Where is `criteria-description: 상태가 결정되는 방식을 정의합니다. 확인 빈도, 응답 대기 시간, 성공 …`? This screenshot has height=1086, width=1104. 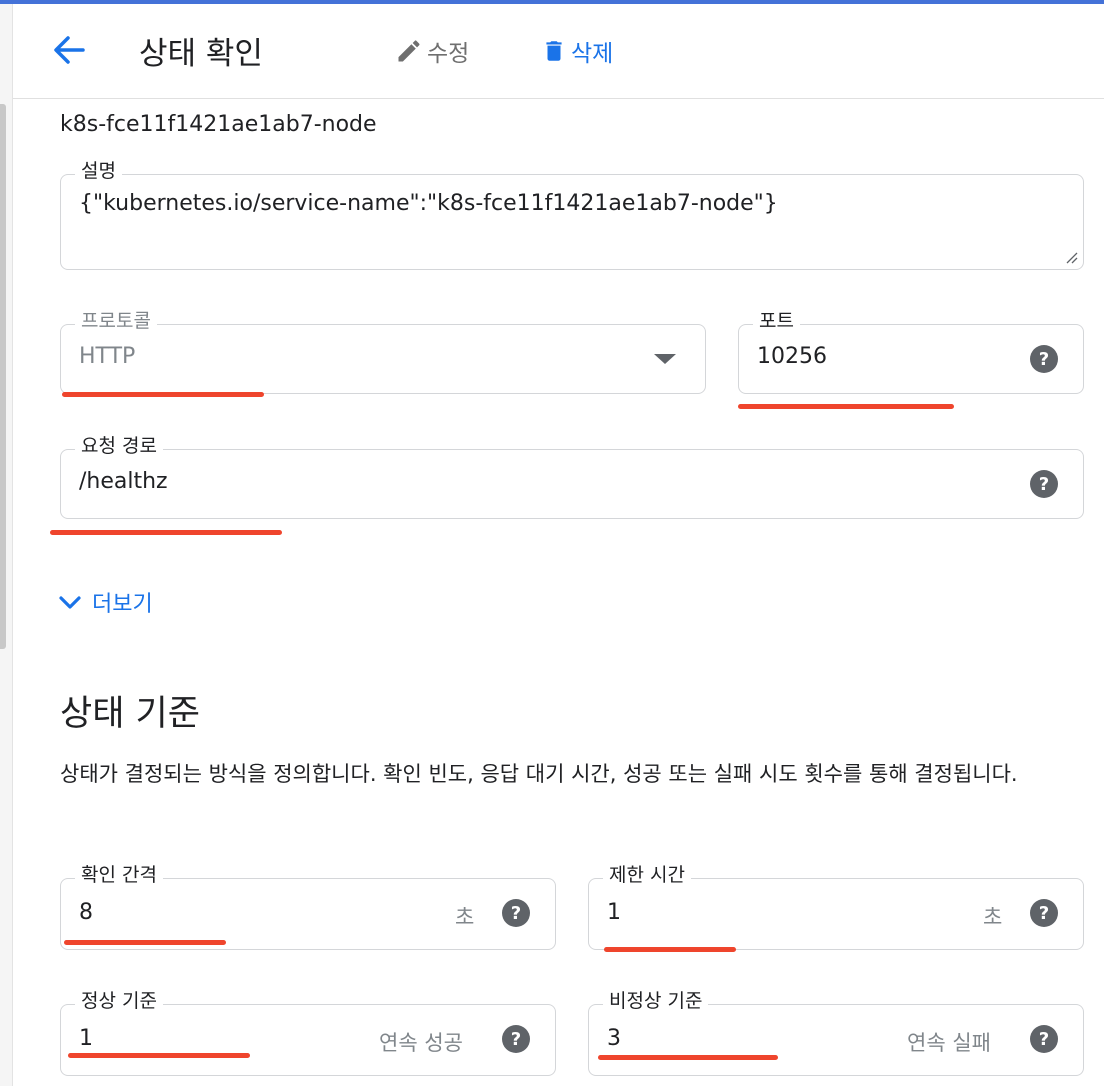
criteria-description: 상태가 결정되는 방식을 정의합니다. 확인 빈도, 응답 대기 시간, 성공 … is located at coordinates (539, 774).